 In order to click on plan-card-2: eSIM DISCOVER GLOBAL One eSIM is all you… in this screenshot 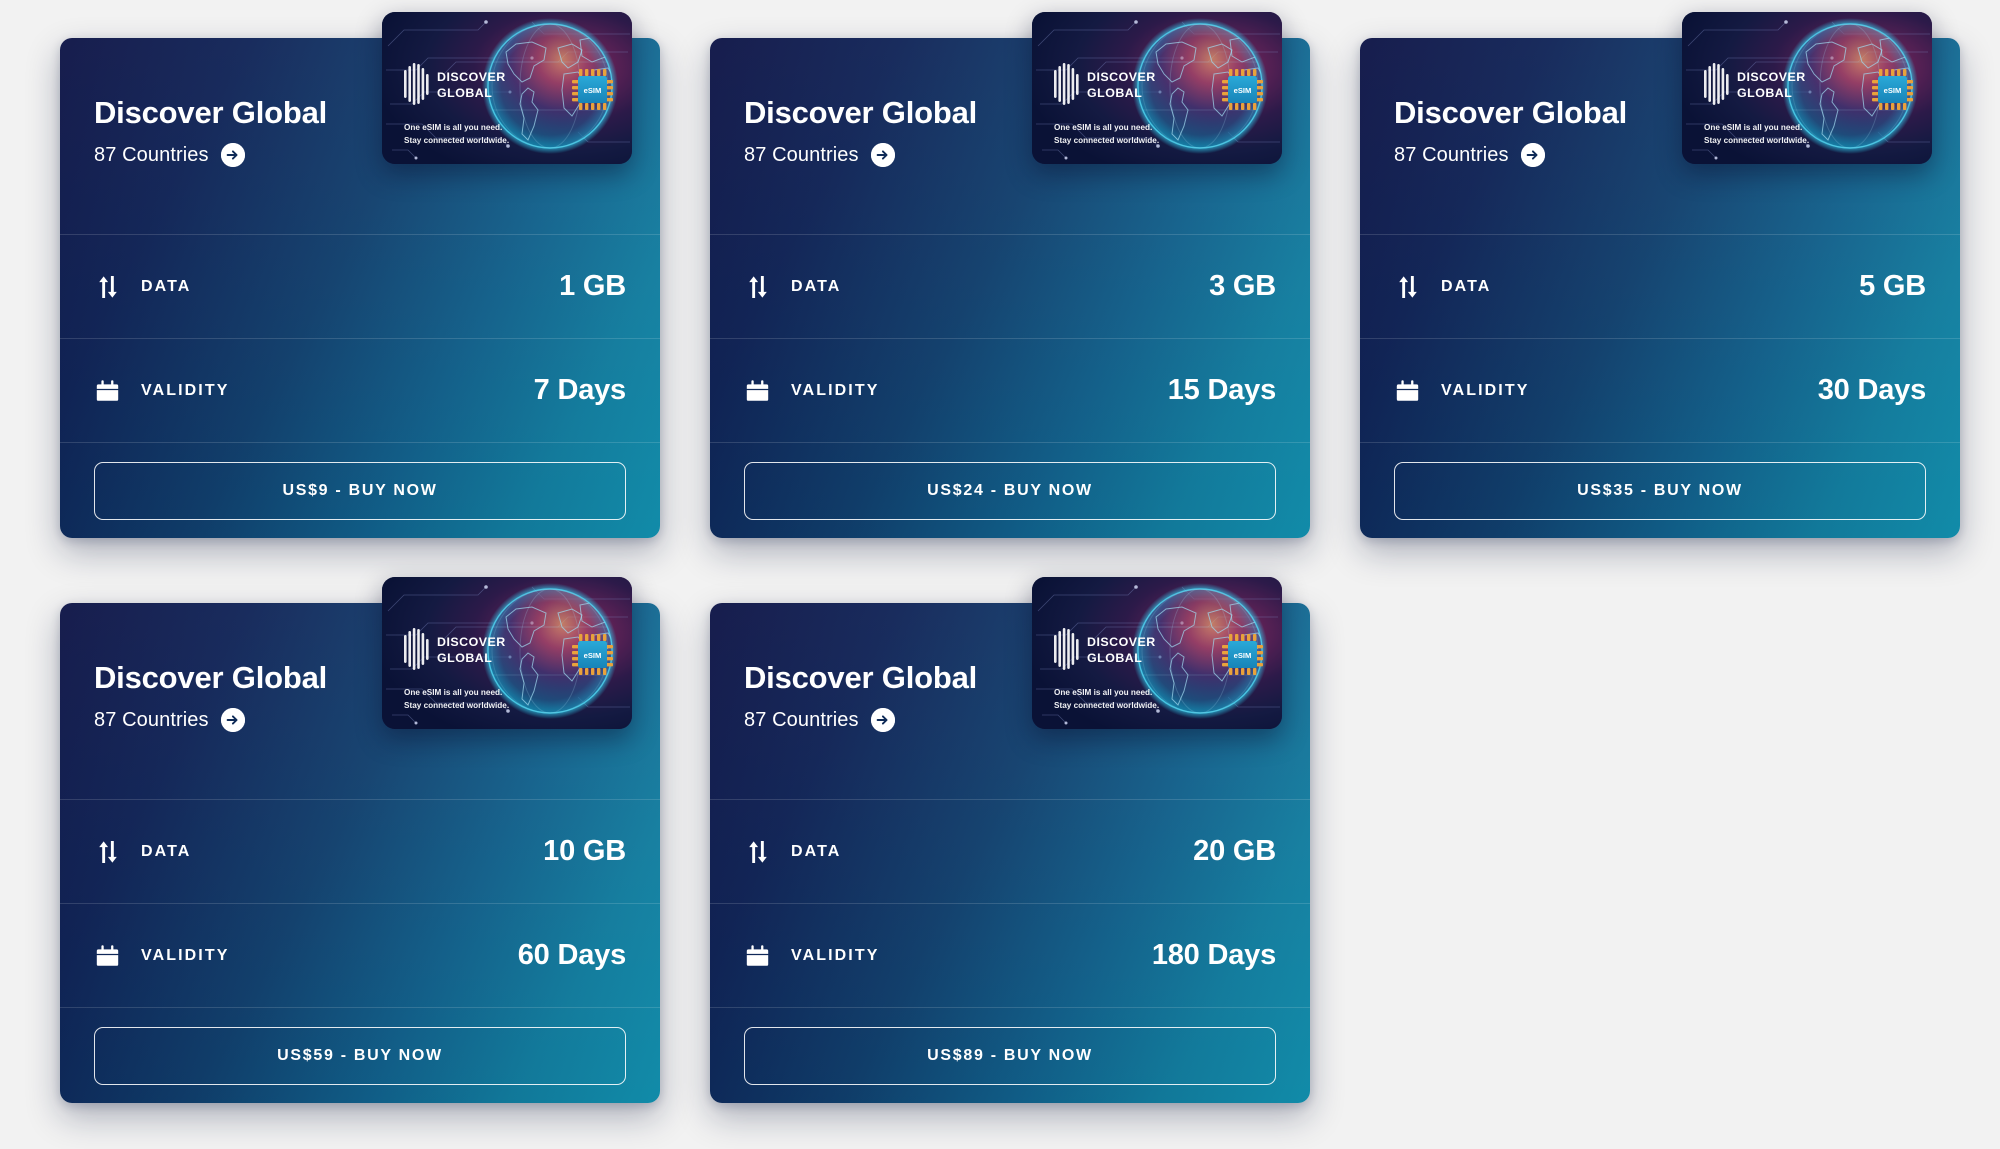, I will do `click(1010, 275)`.